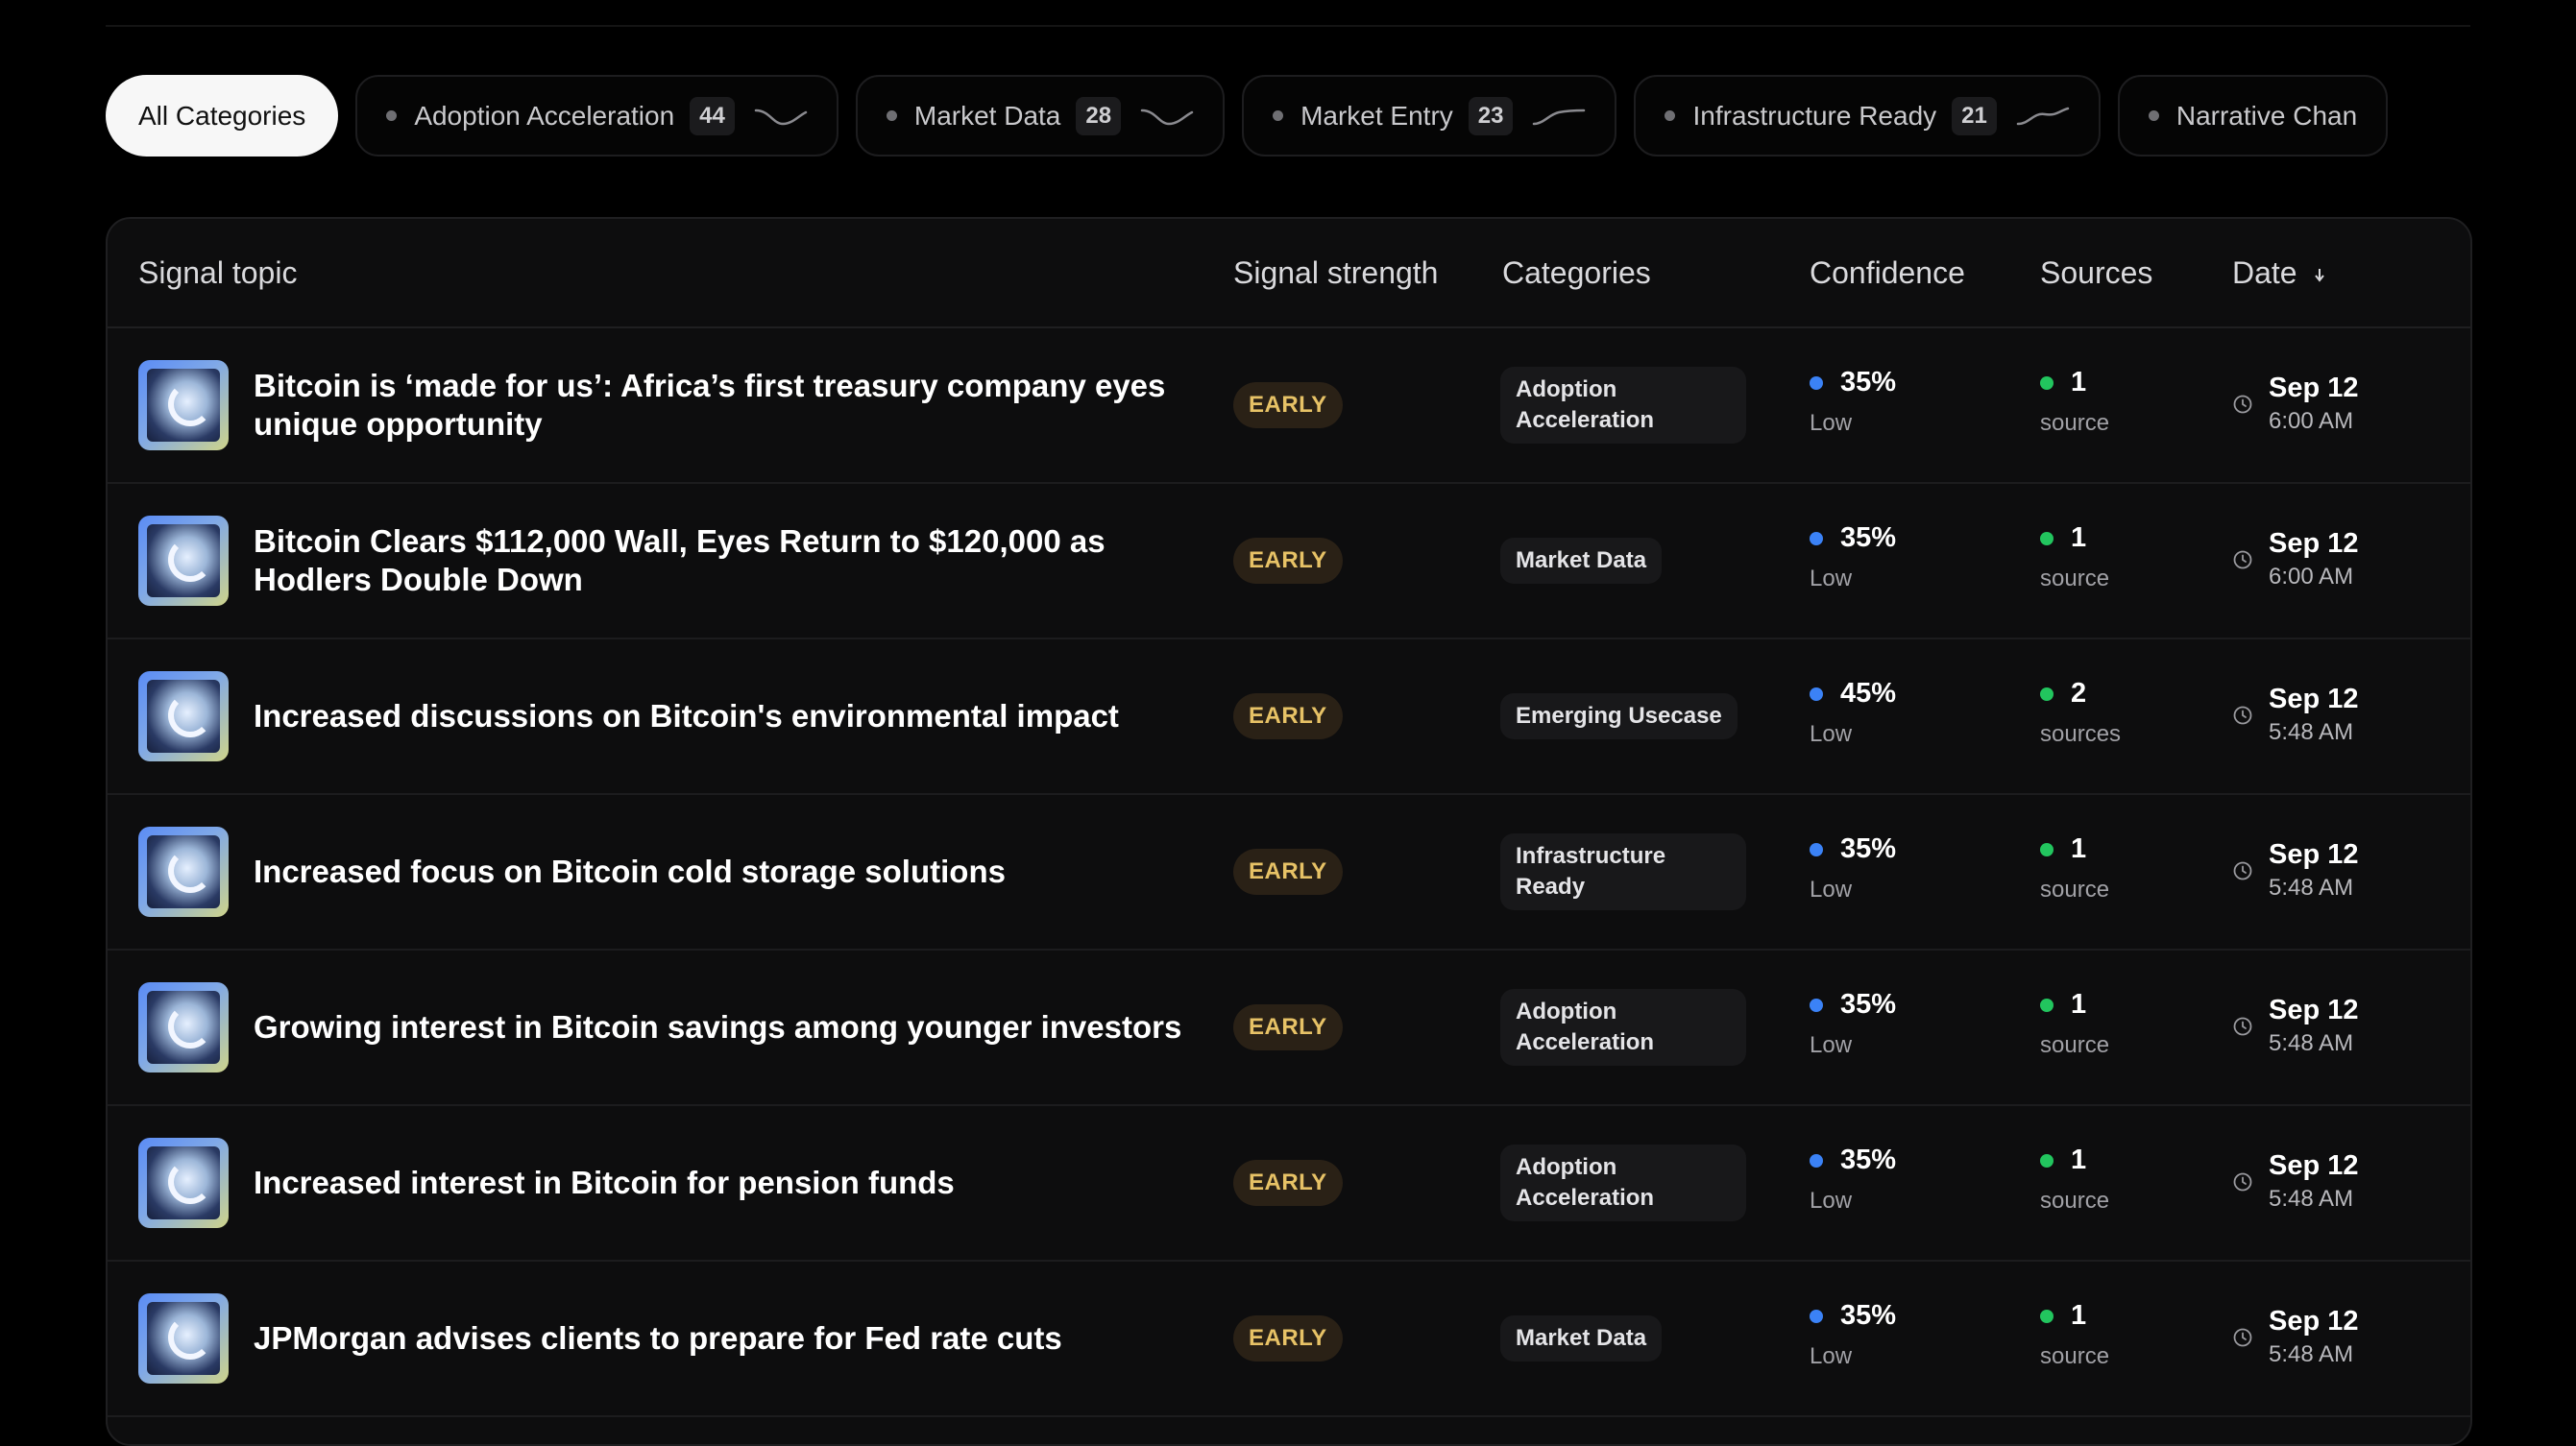 The image size is (2576, 1446). I want to click on filter-adoption-acceleration: Adoption Acceleration 44, so click(597, 116).